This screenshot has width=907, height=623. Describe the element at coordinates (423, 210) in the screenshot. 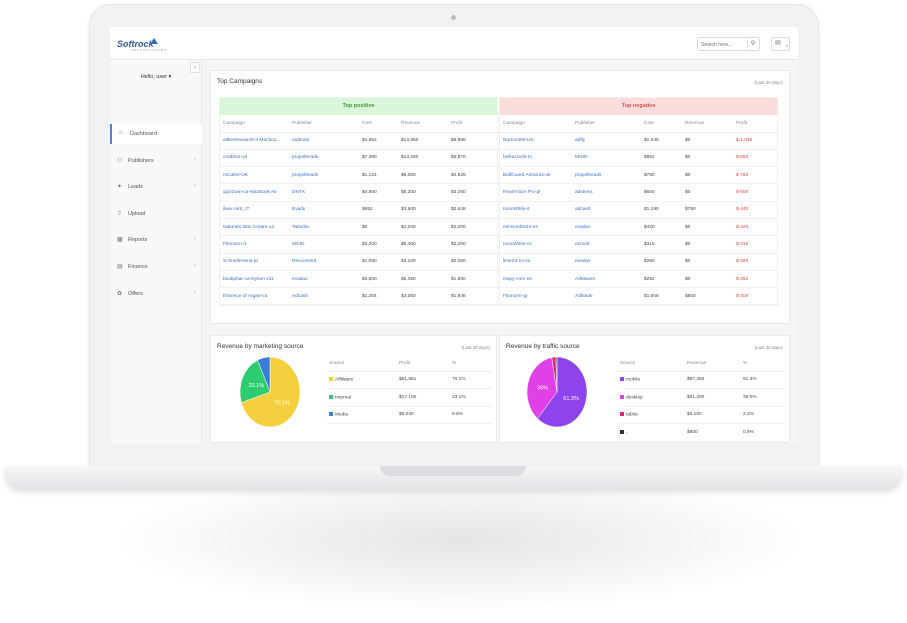

I see `revenue-cell: $3,600` at that location.